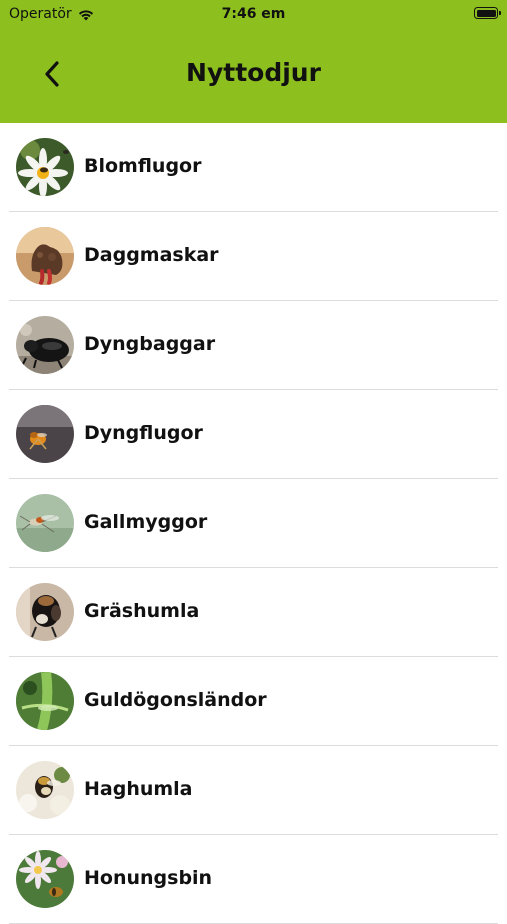  Describe the element at coordinates (253, 879) in the screenshot. I see `list-item-honungsbin: Honungsbin` at that location.